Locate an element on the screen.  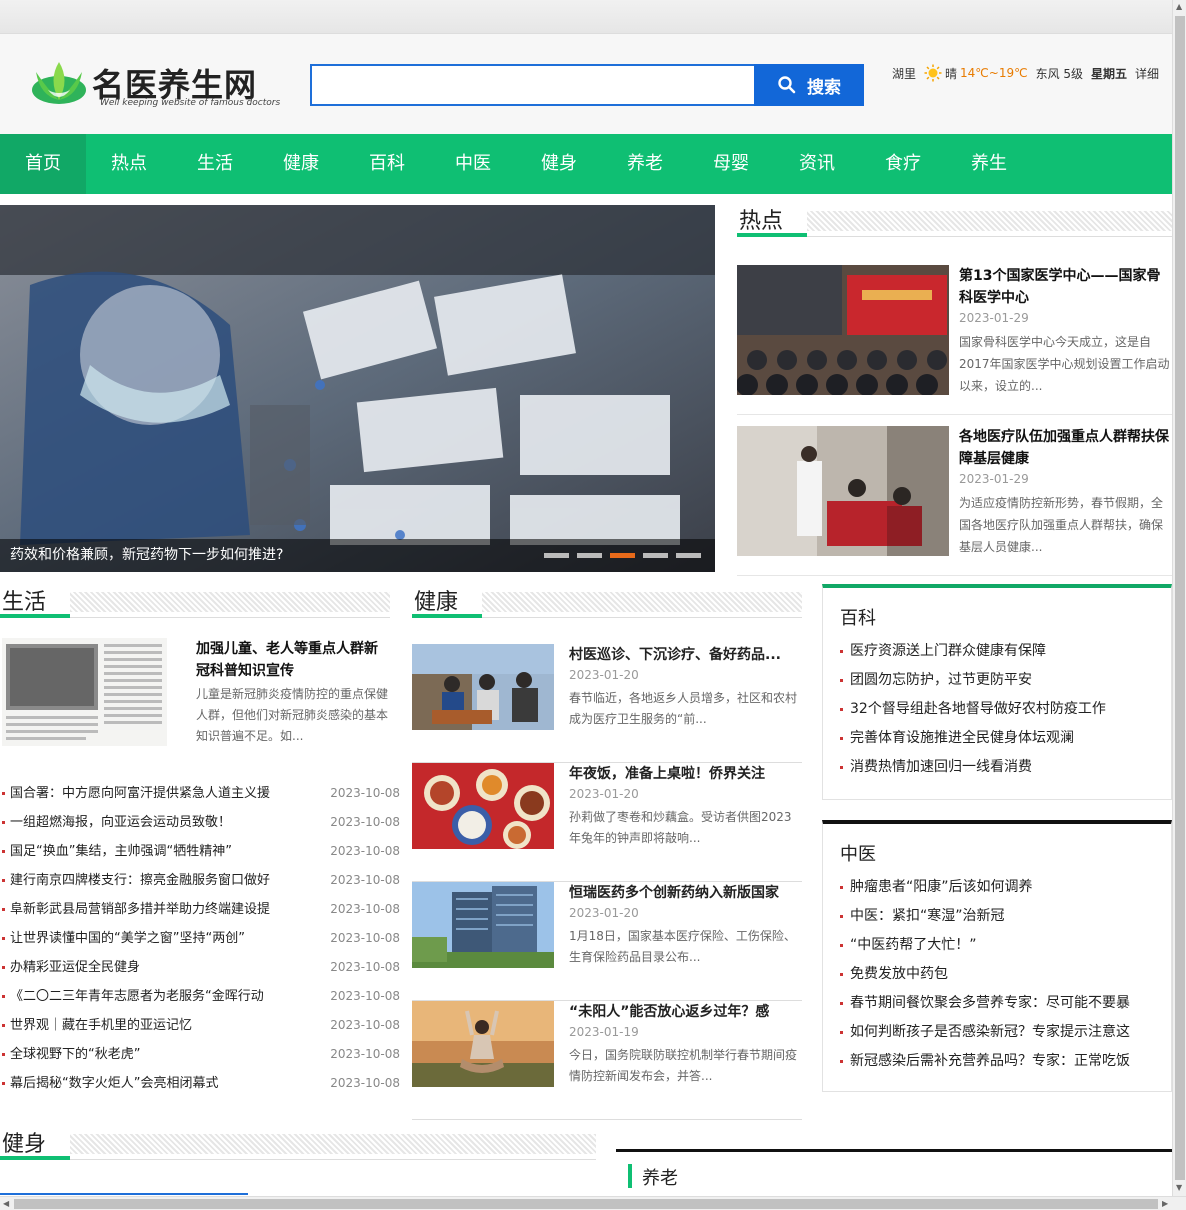
life-news-title: 国足“换血”集结，主帅强调“牺牲精神” is located at coordinates (165, 851).